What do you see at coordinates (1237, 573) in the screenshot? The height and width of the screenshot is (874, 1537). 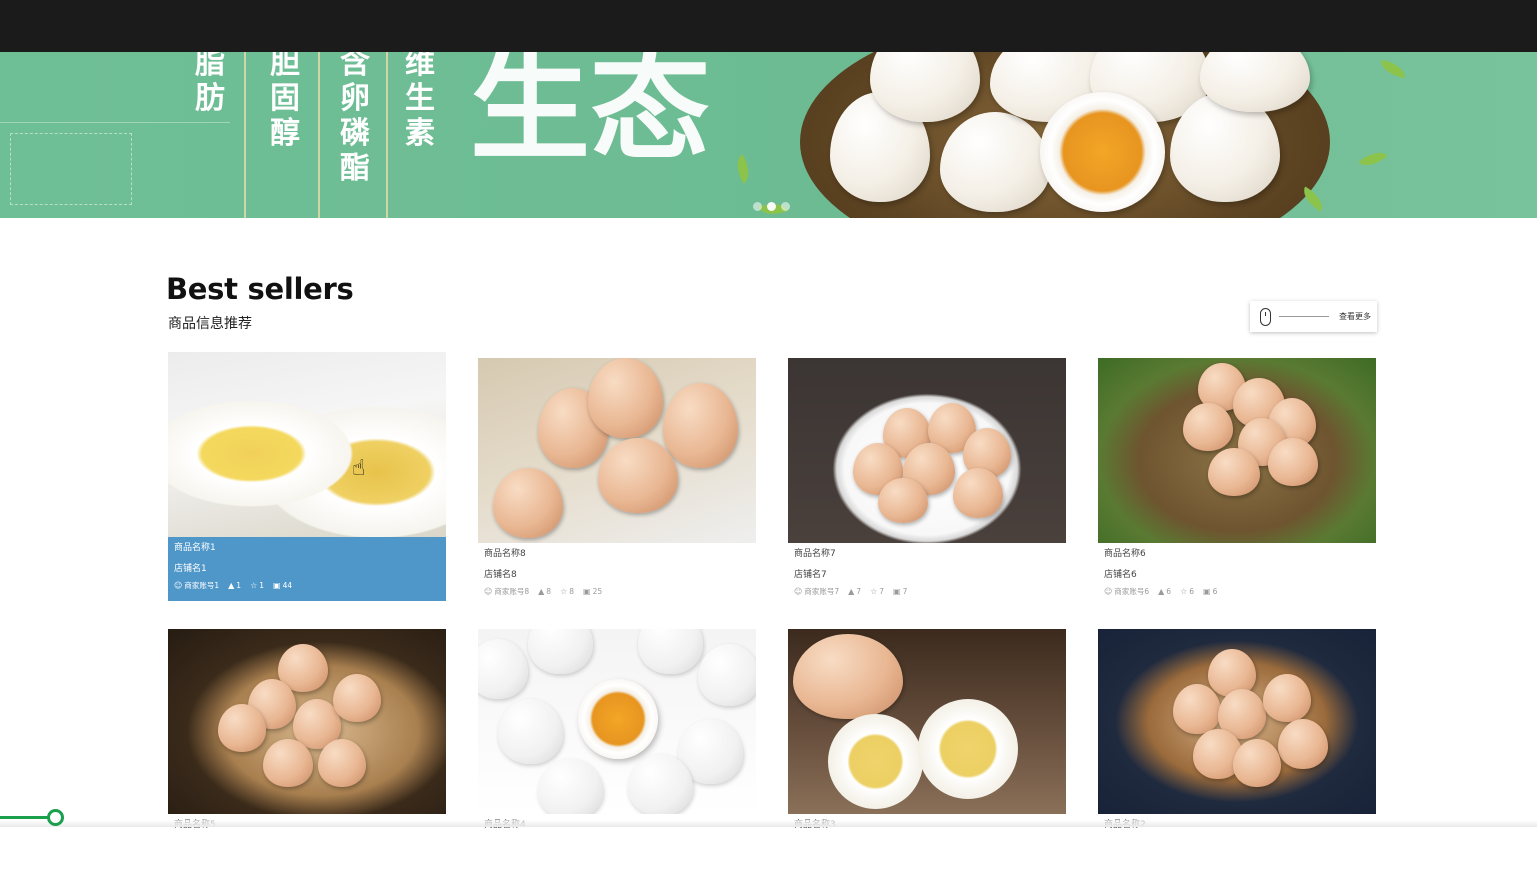 I see `product-info: 商品名称6 店铺名6 ☺ 商家账号6 ▲ 6 ☆ 6 ▣ 6` at bounding box center [1237, 573].